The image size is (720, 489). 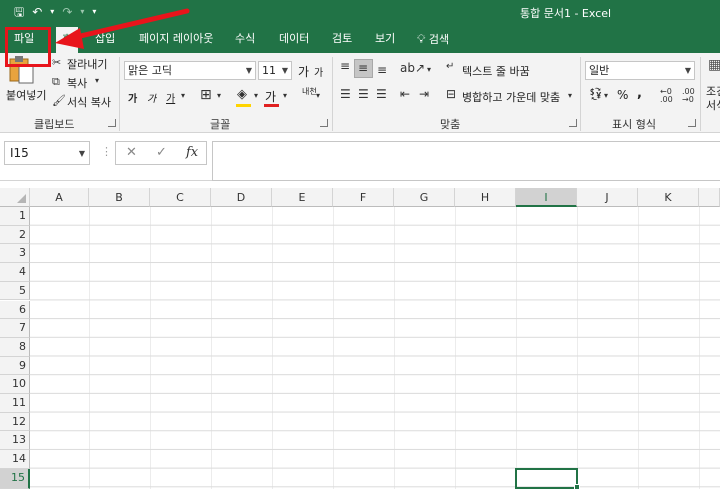 I want to click on annotation-arrow-icon, so click(x=122, y=28).